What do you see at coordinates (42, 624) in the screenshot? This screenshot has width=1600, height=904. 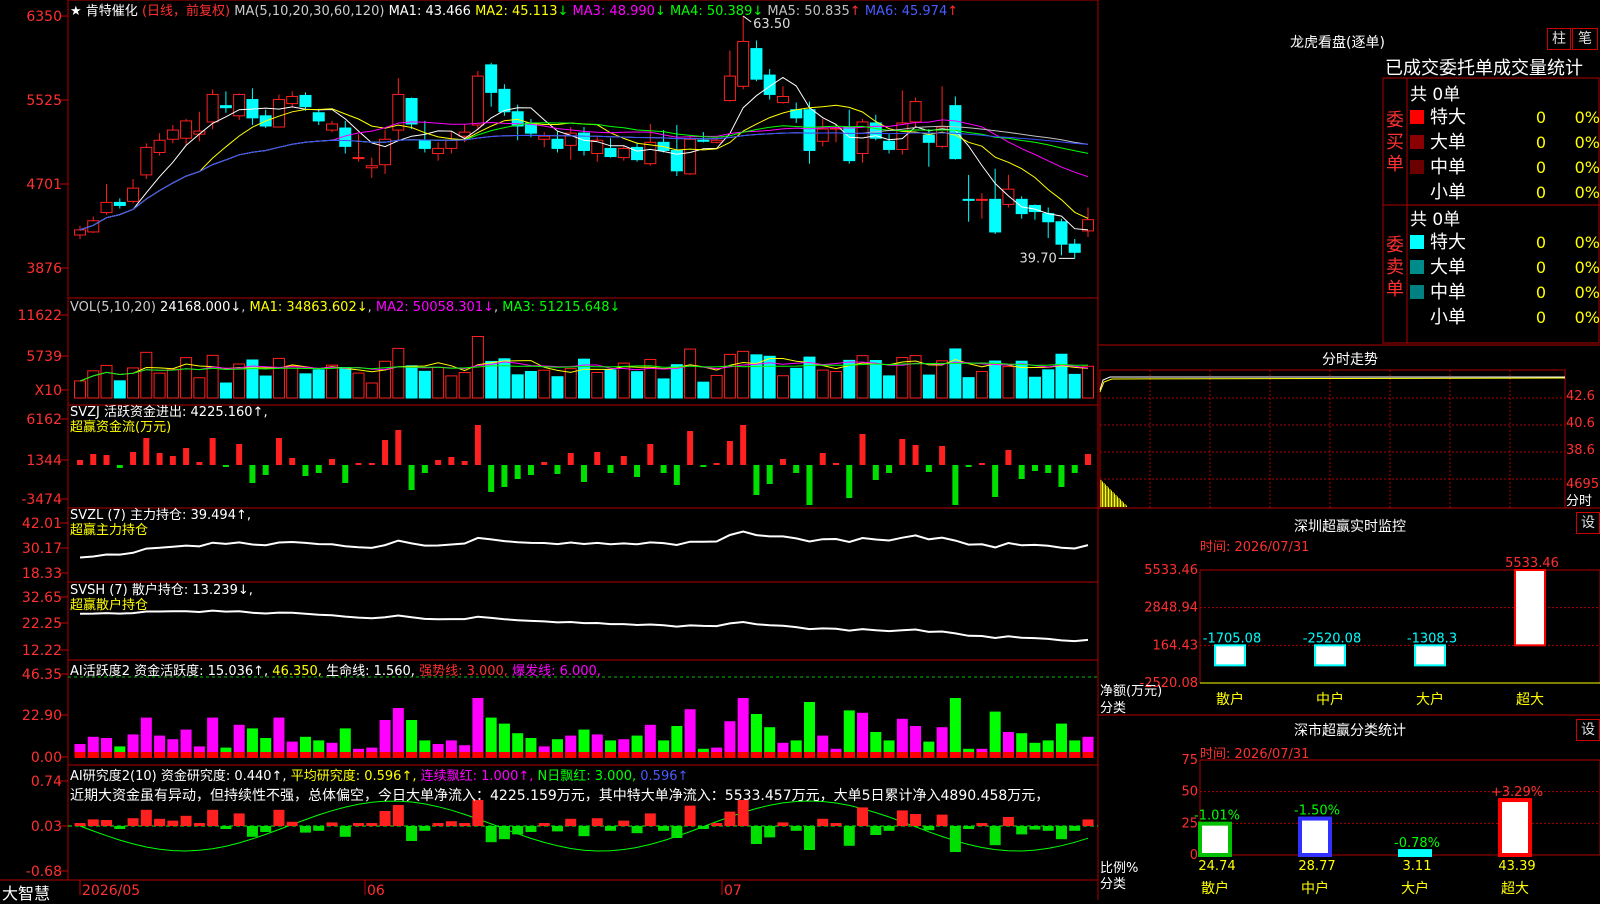 I see `svsh-axis-label: 22.25` at bounding box center [42, 624].